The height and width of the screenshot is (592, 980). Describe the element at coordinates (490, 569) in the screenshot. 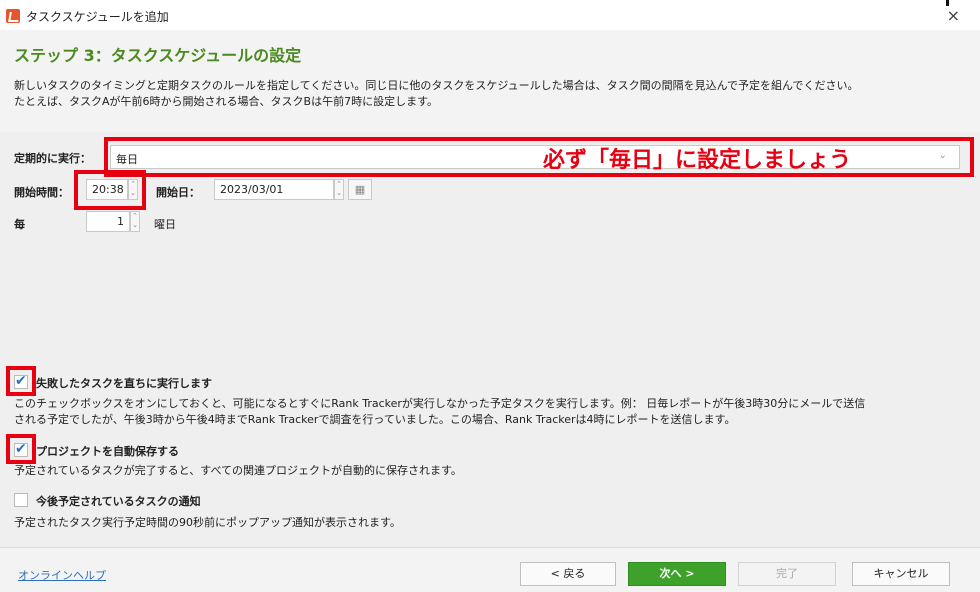

I see `dialog-footer: オンラインヘルプ < 戻る 次へ > 完了 キャンセル` at that location.